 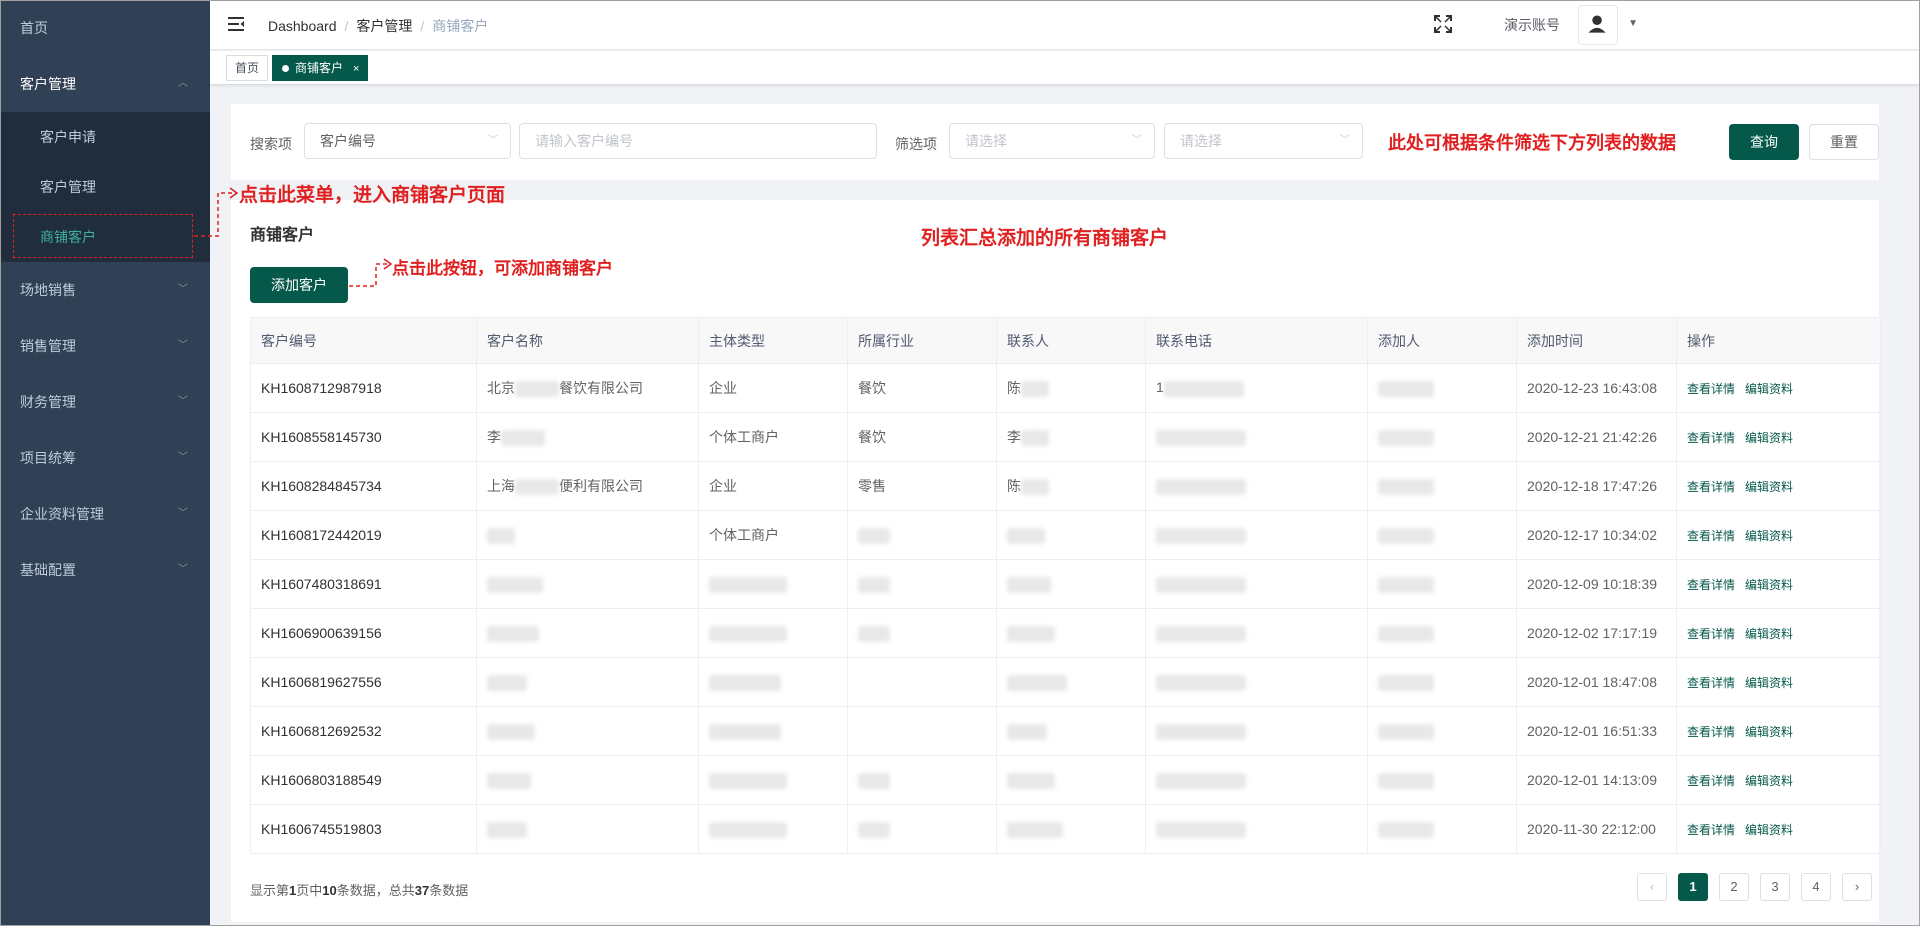 I want to click on col-header-actions: 操作, so click(x=1778, y=340).